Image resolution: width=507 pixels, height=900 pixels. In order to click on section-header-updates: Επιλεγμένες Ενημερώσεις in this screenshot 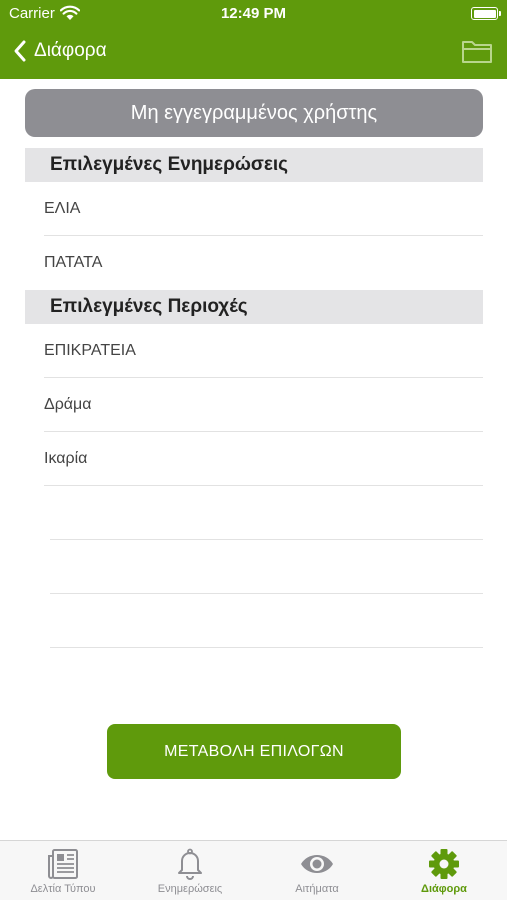, I will do `click(254, 165)`.